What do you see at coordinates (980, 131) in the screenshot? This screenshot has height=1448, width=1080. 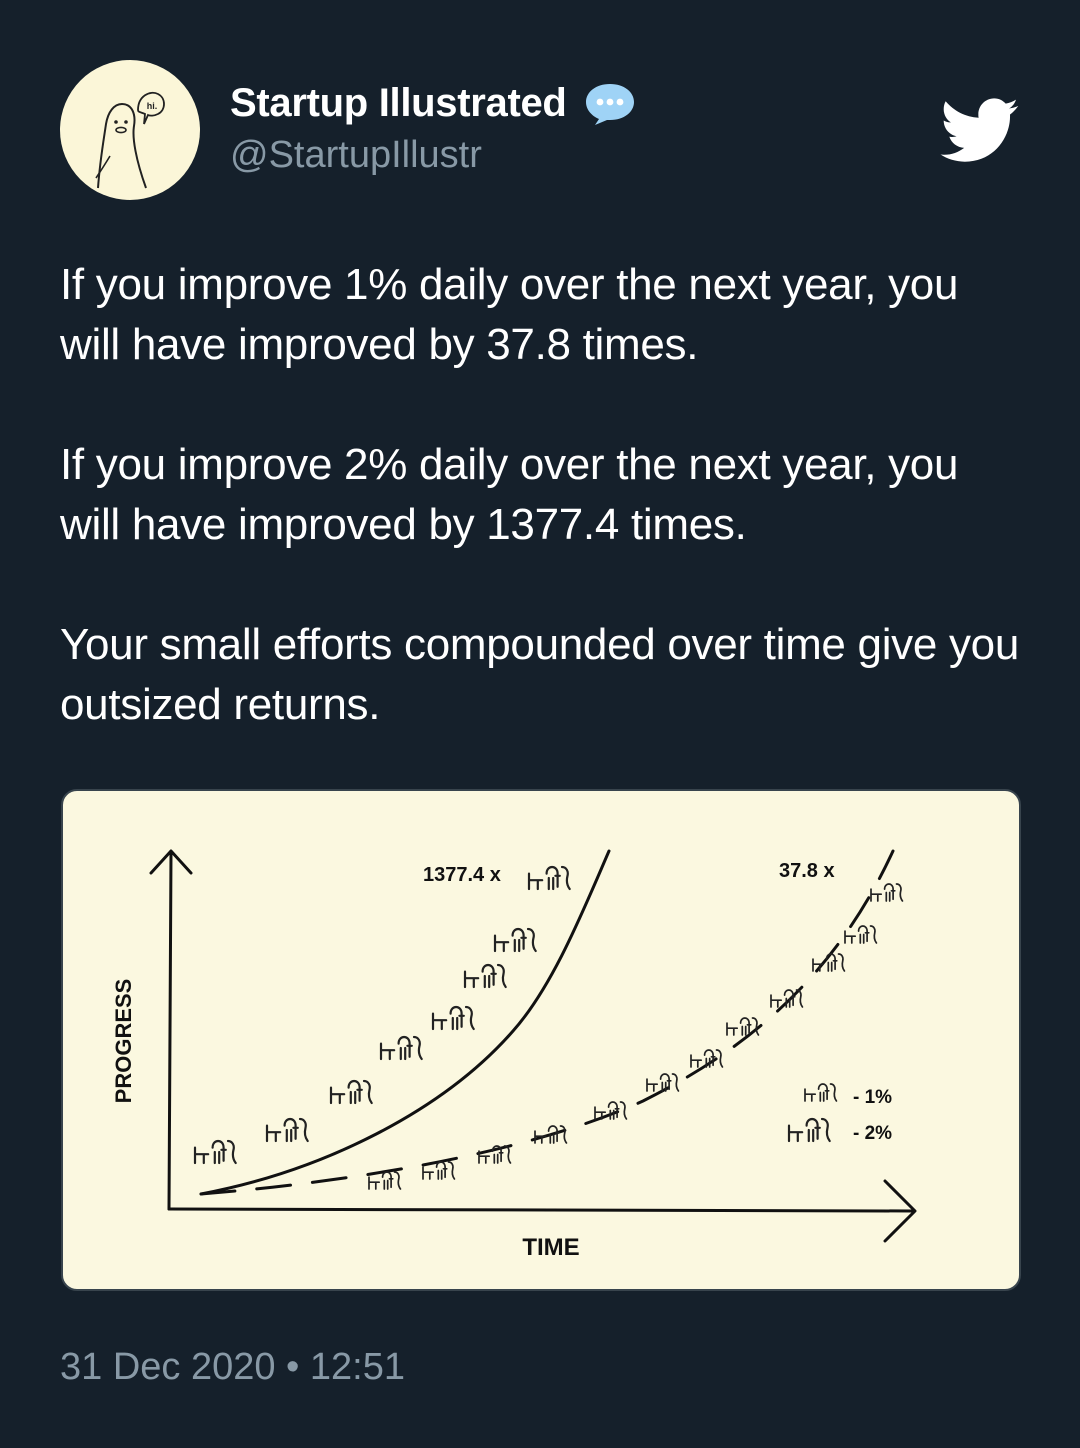 I see `twitter-bird-icon` at bounding box center [980, 131].